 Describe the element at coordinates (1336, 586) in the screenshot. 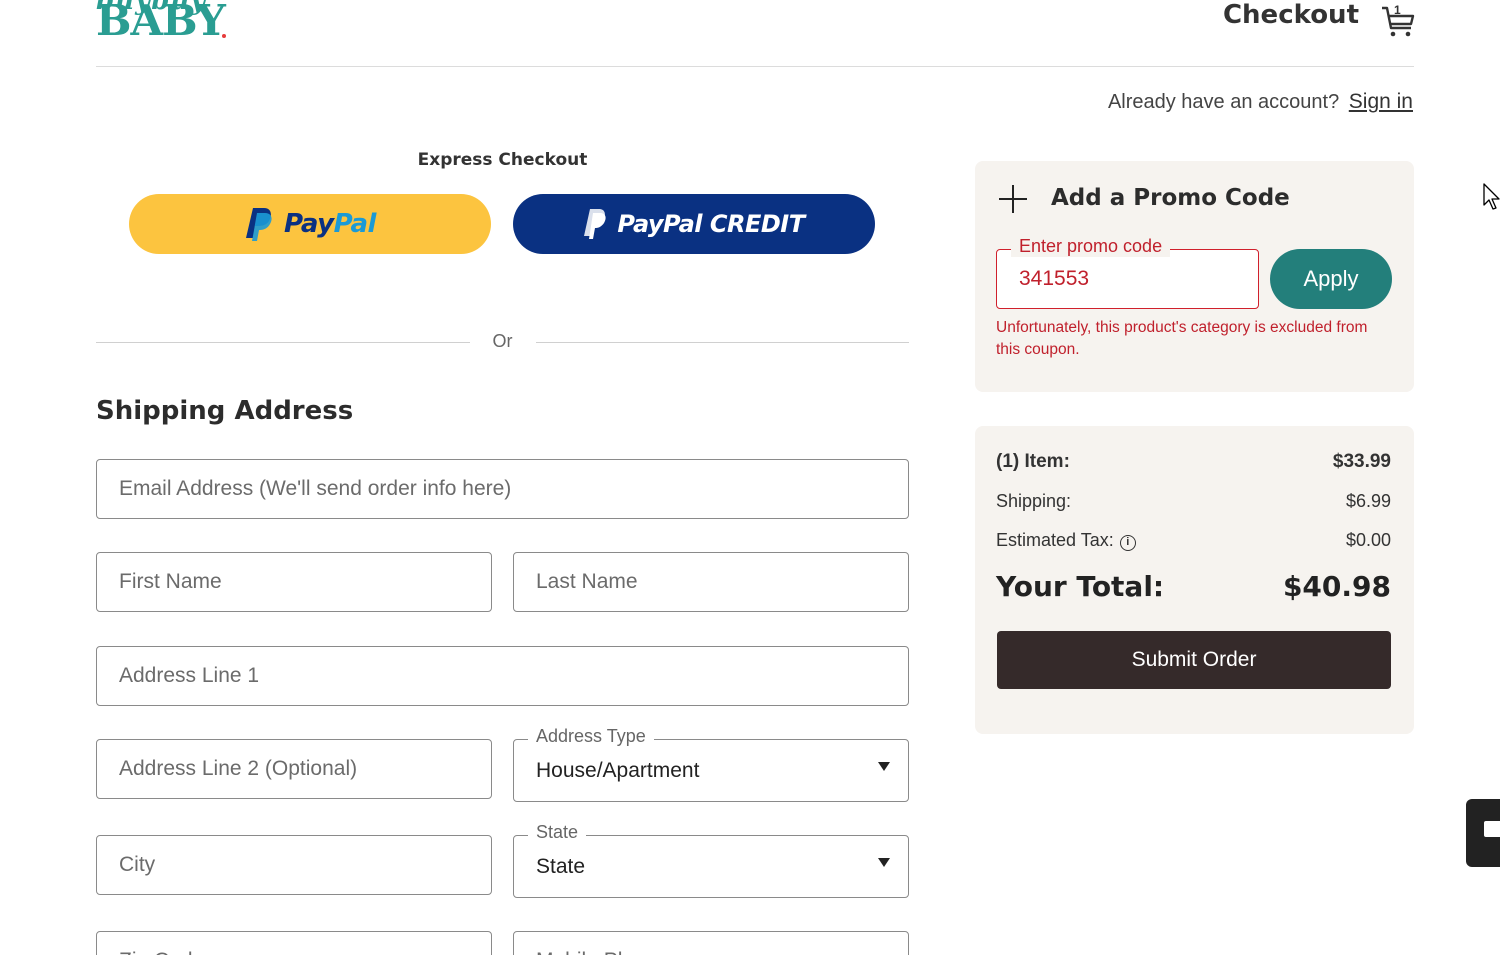

I see `summary-total-value: $40.98` at that location.